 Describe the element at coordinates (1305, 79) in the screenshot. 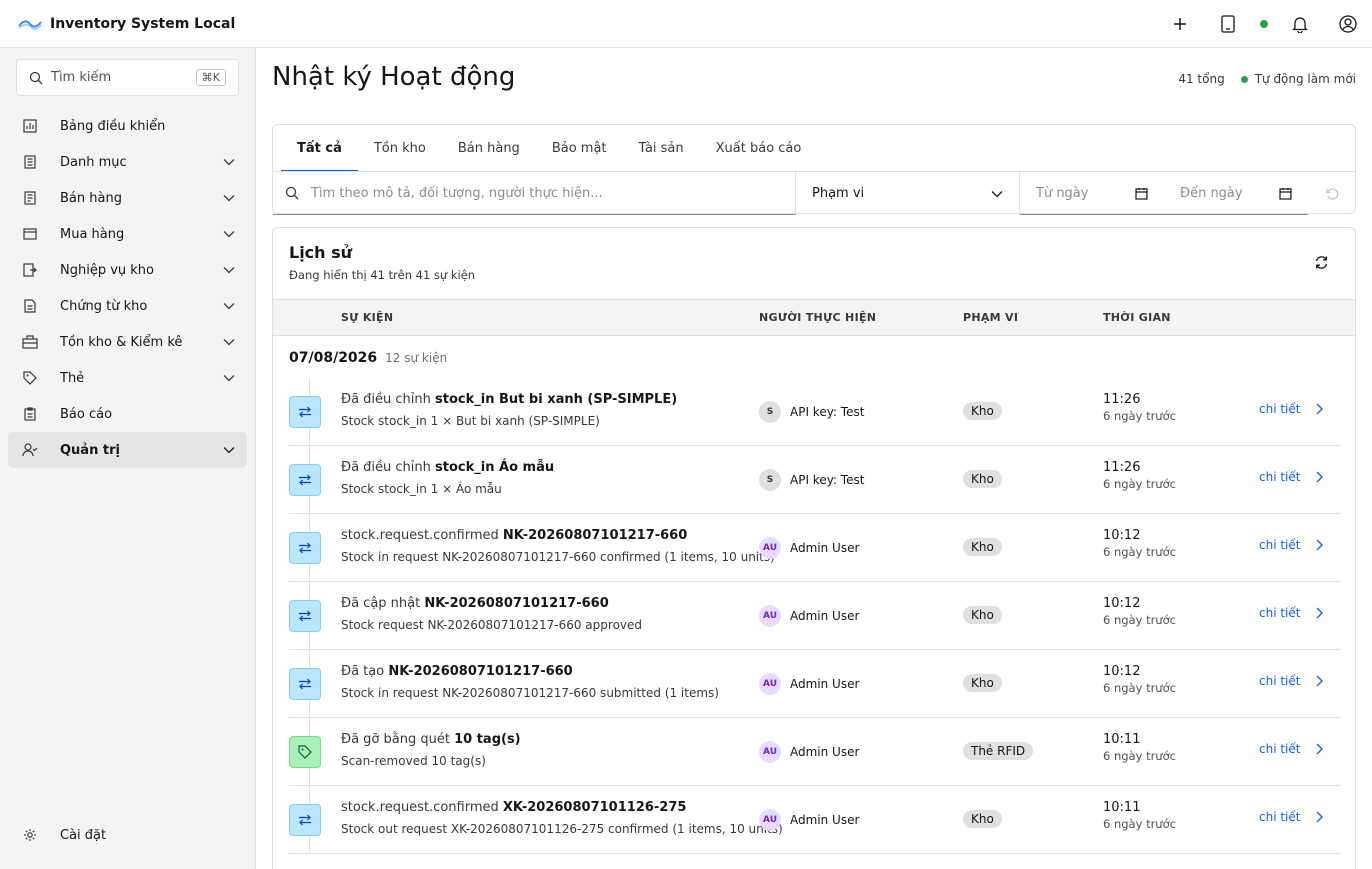

I see `auto-refresh-label: Tự động làm mới` at that location.